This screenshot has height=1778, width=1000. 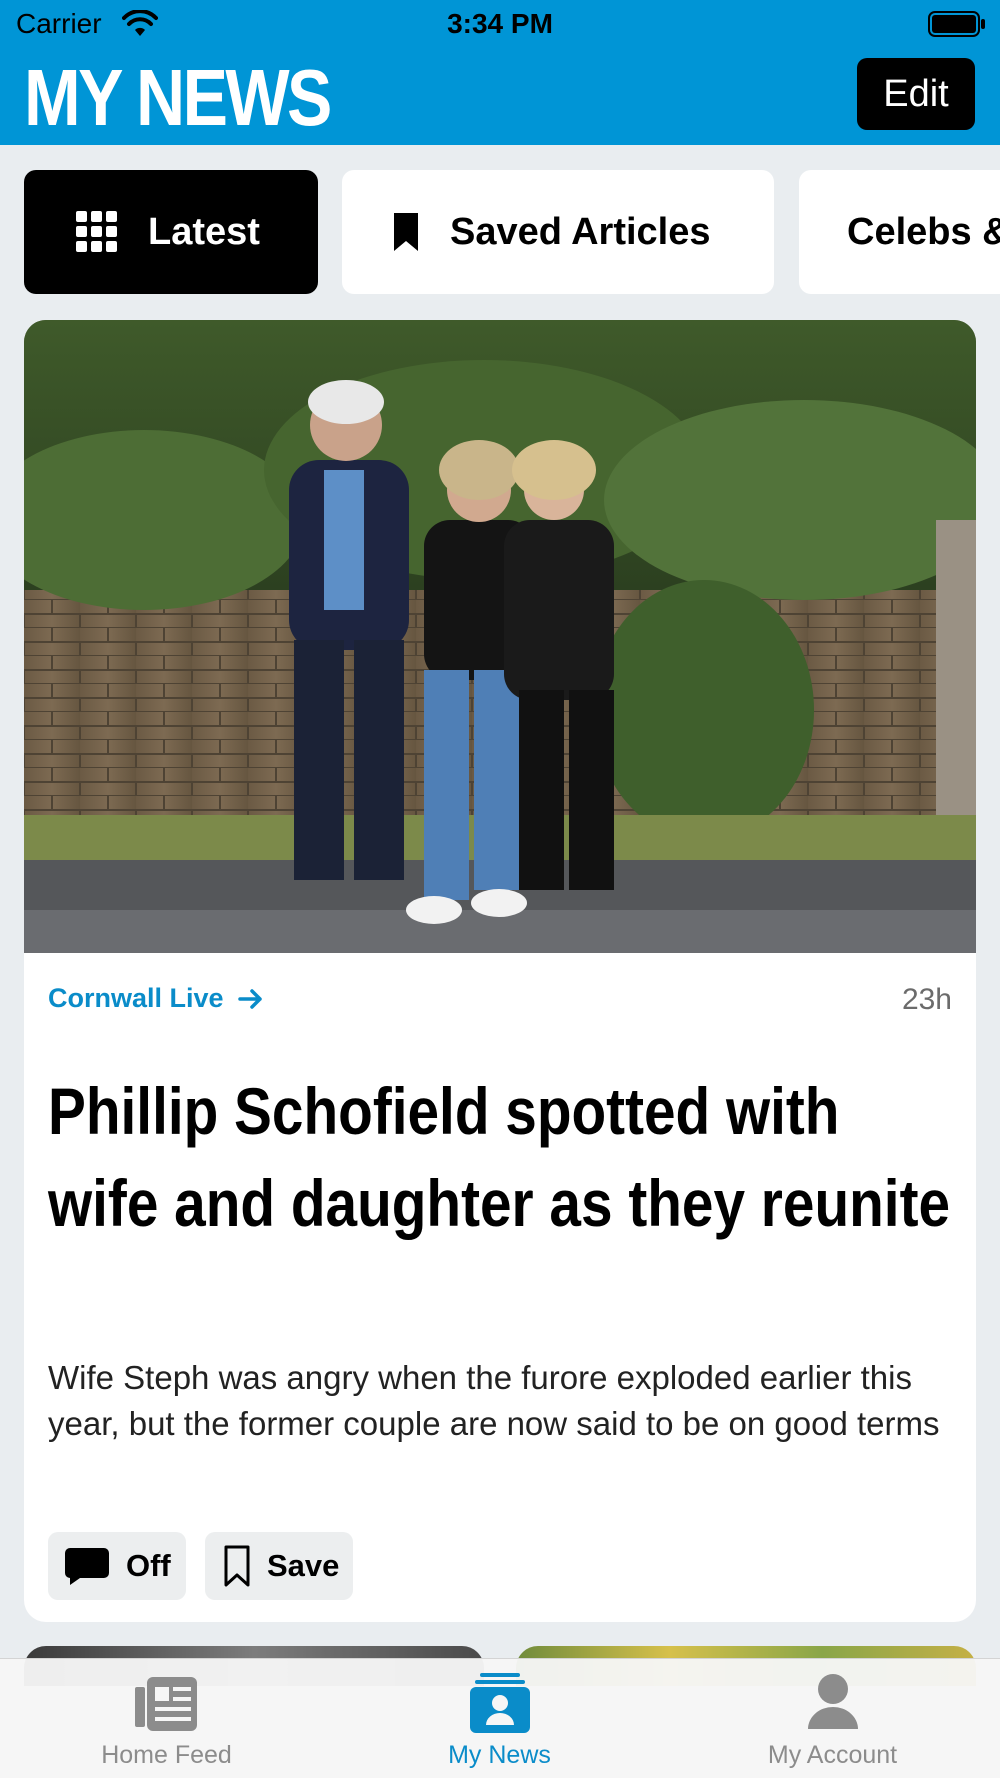 I want to click on article-meta: Cornwall Live 23h, so click(x=500, y=1001).